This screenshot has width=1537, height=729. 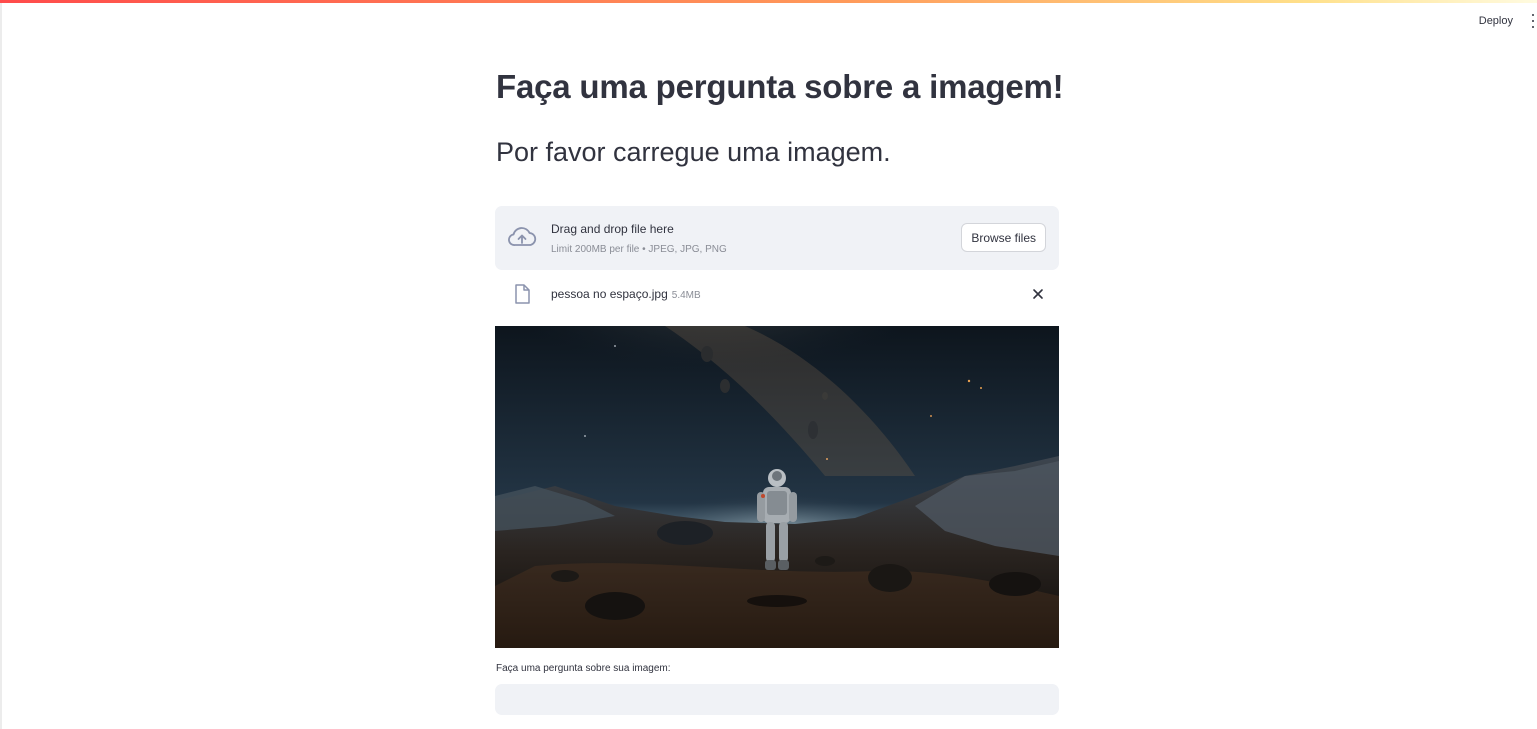 What do you see at coordinates (522, 294) in the screenshot?
I see `file-icon` at bounding box center [522, 294].